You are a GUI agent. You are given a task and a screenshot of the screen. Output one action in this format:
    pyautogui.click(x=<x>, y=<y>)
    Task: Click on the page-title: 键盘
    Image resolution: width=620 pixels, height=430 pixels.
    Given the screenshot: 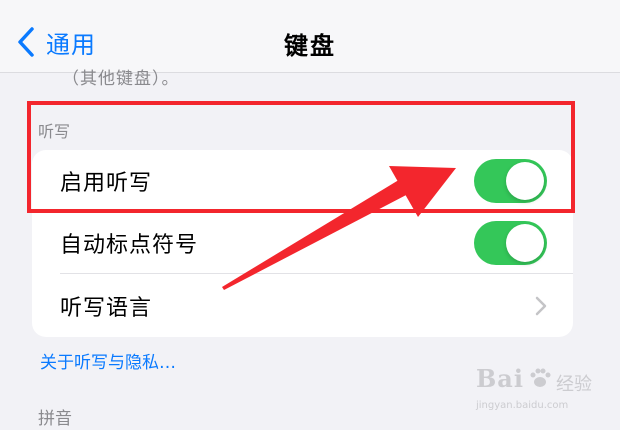 What is the action you would take?
    pyautogui.click(x=310, y=46)
    